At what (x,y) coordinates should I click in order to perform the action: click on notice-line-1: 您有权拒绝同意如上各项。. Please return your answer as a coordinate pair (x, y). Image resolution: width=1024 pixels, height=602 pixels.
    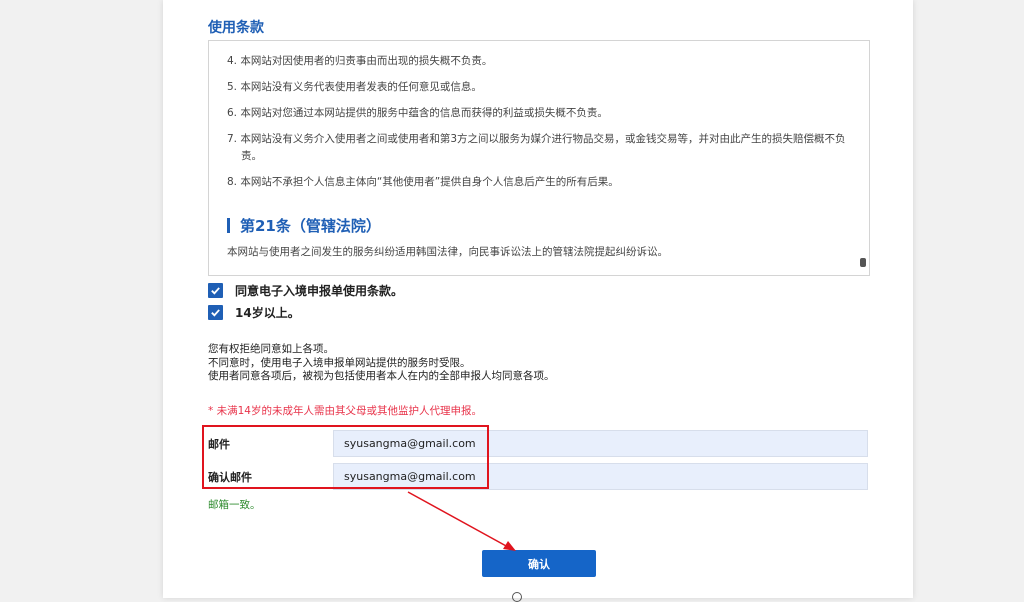
    Looking at the image, I should click on (271, 349).